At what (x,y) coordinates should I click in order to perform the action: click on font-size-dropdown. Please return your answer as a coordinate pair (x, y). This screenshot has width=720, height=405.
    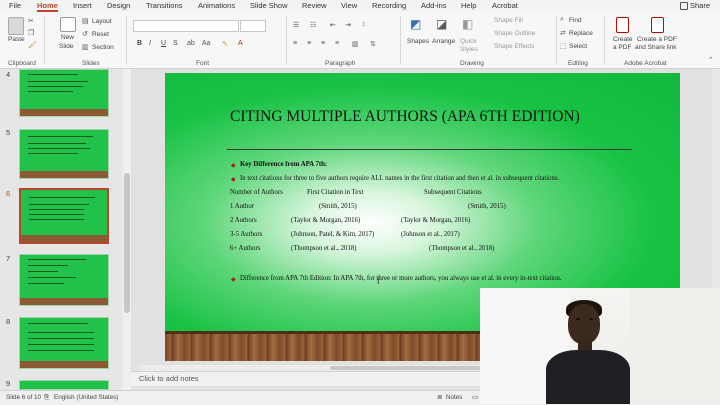
    Looking at the image, I should click on (253, 26).